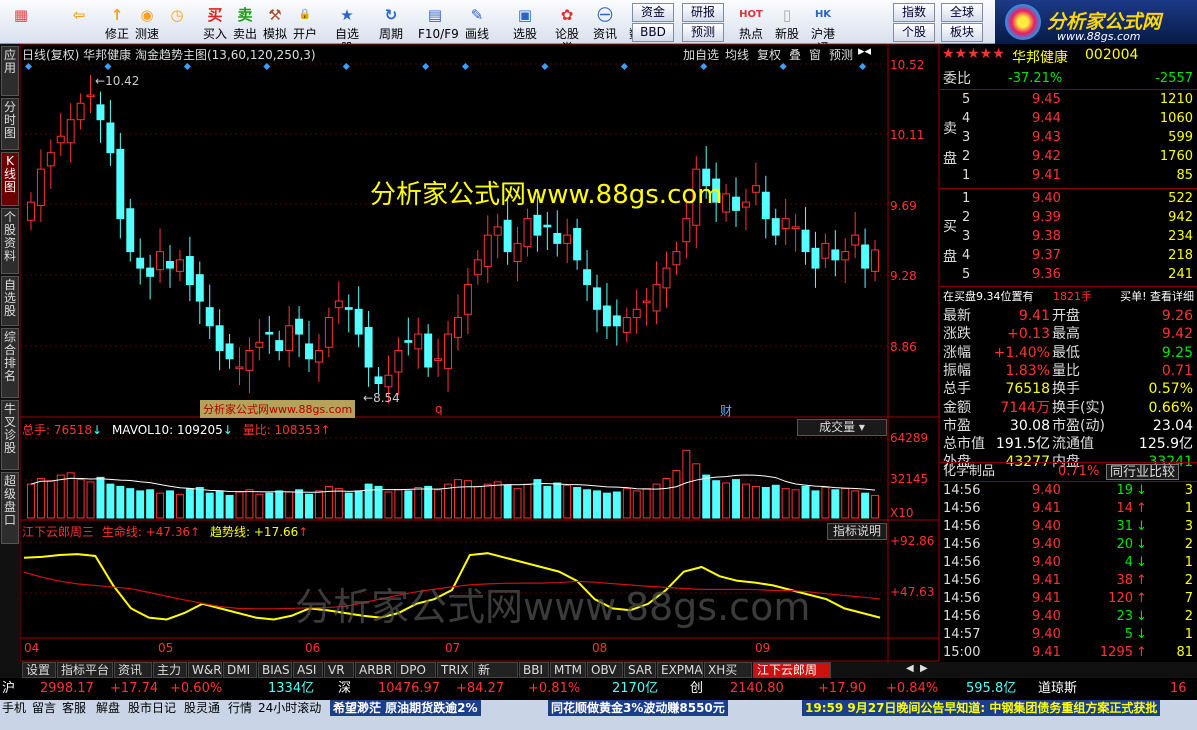 The image size is (1197, 730). I want to click on chart-menu-item-4: 窗, so click(815, 54).